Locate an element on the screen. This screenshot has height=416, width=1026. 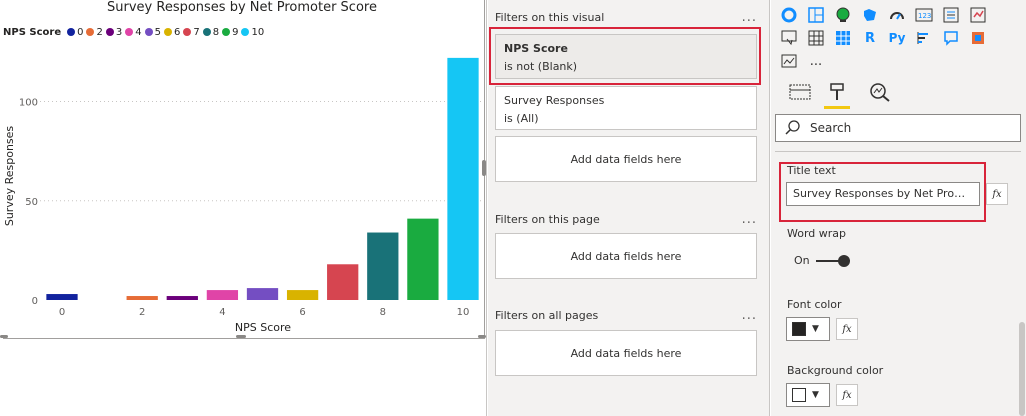
filters-visual-title: Filters on this visual is located at coordinates (550, 17).